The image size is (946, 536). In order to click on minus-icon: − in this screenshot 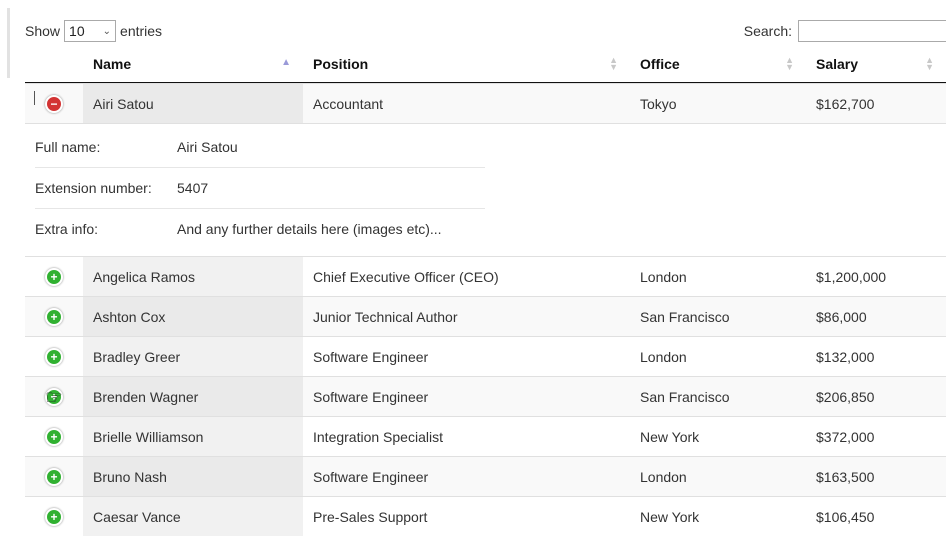, I will do `click(54, 103)`.